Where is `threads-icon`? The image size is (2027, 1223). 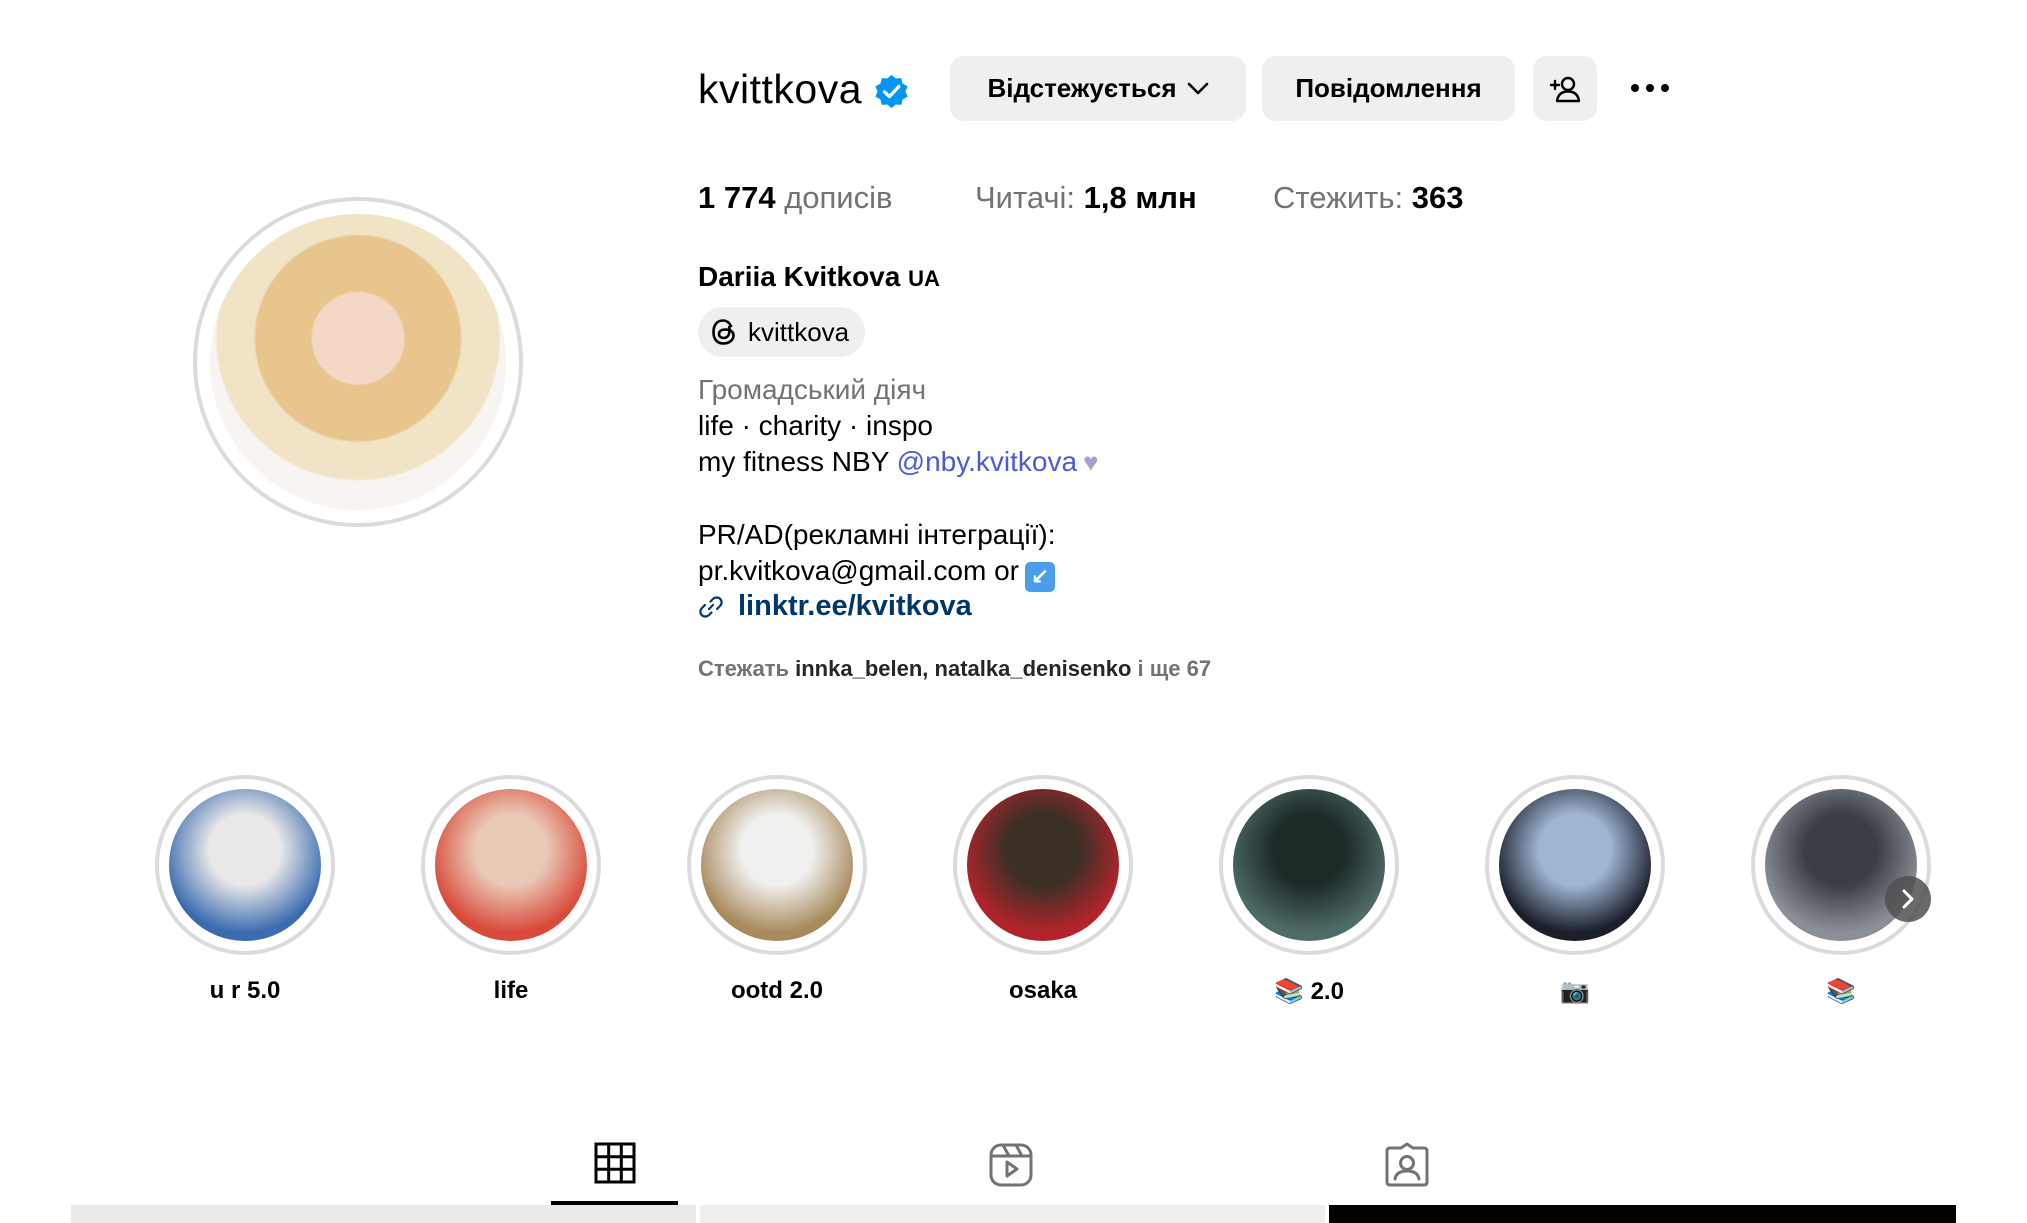
threads-icon is located at coordinates (723, 332).